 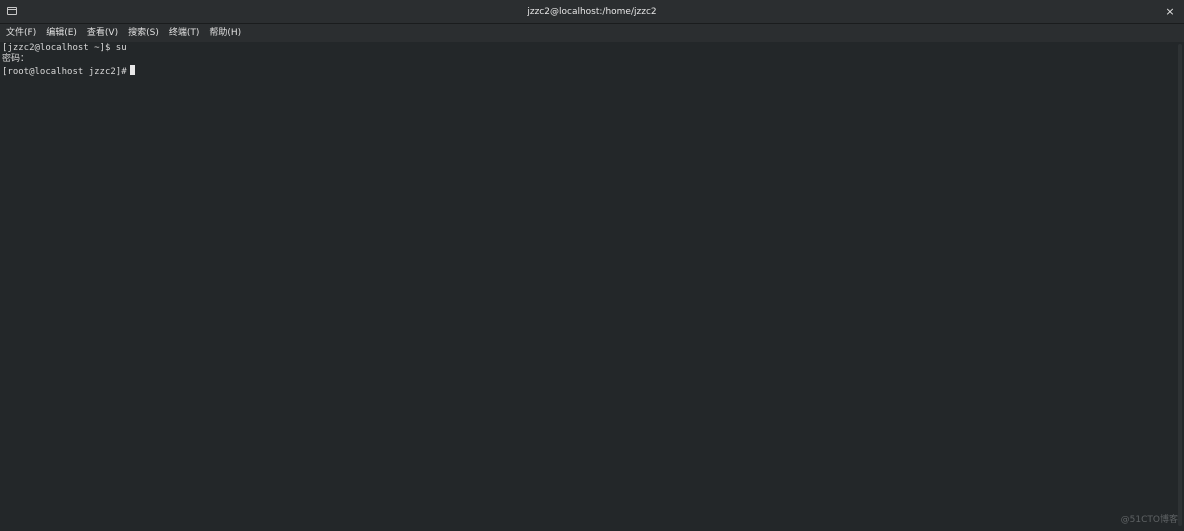 What do you see at coordinates (64, 48) in the screenshot?
I see `terminal-line: [jzzc2@localhost ~]$ su` at bounding box center [64, 48].